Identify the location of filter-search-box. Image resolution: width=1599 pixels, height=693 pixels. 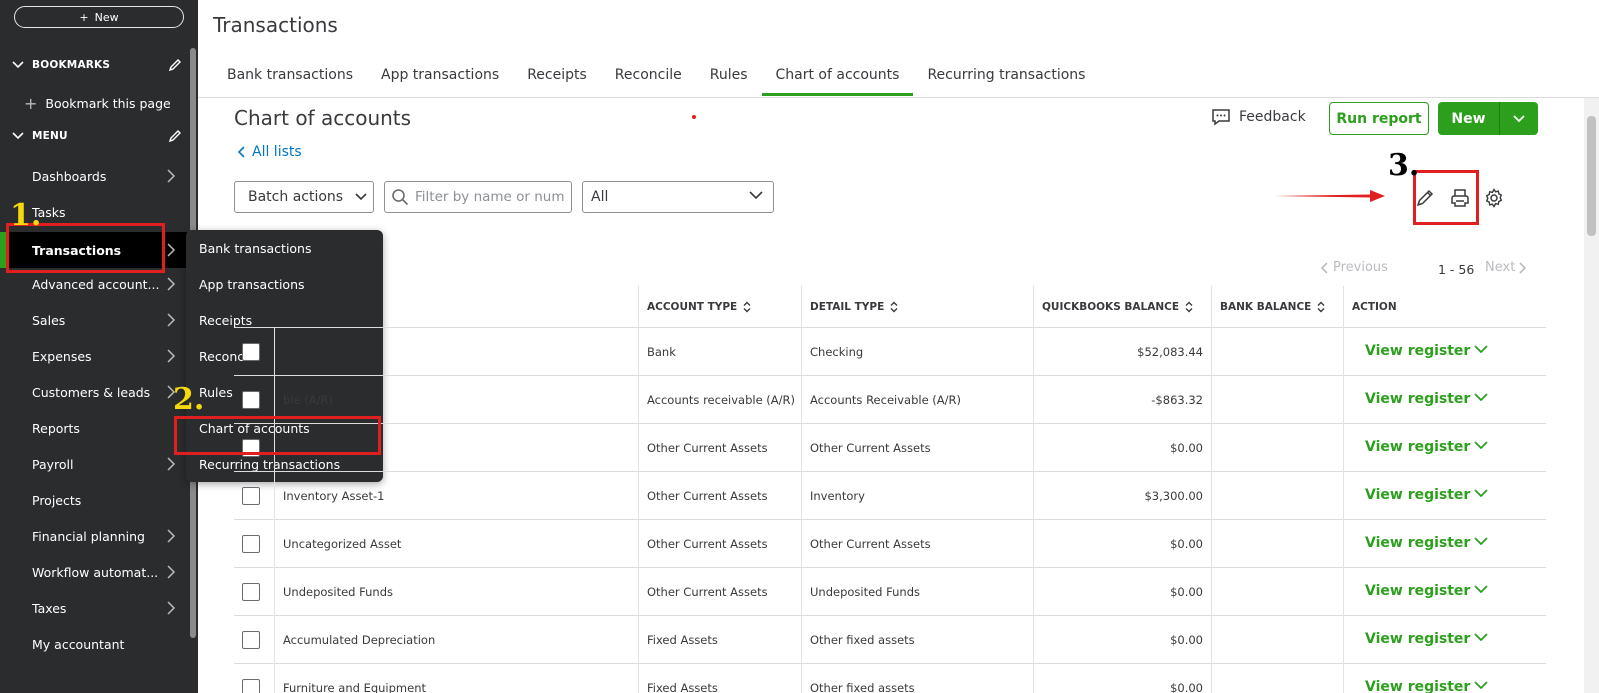
(478, 197).